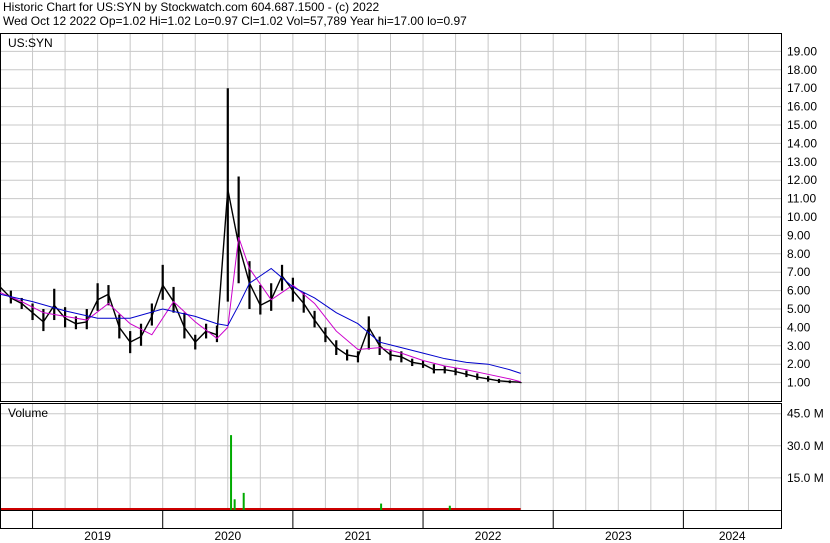 This screenshot has height=543, width=830. Describe the element at coordinates (799, 254) in the screenshot. I see `y-tick-label: 8.00` at that location.